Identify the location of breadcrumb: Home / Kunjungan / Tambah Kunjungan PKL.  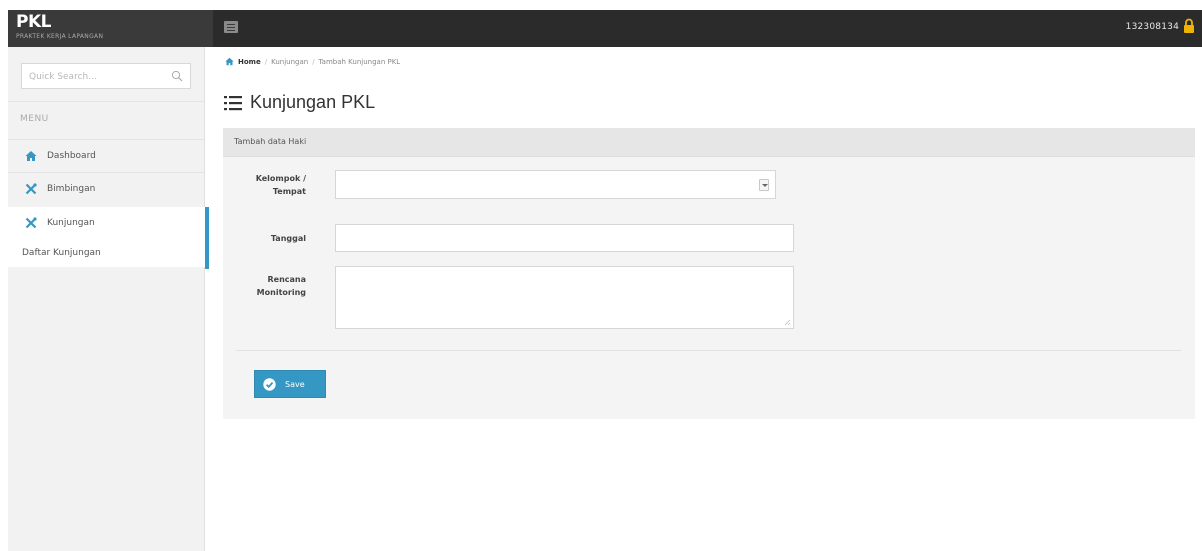
(312, 61).